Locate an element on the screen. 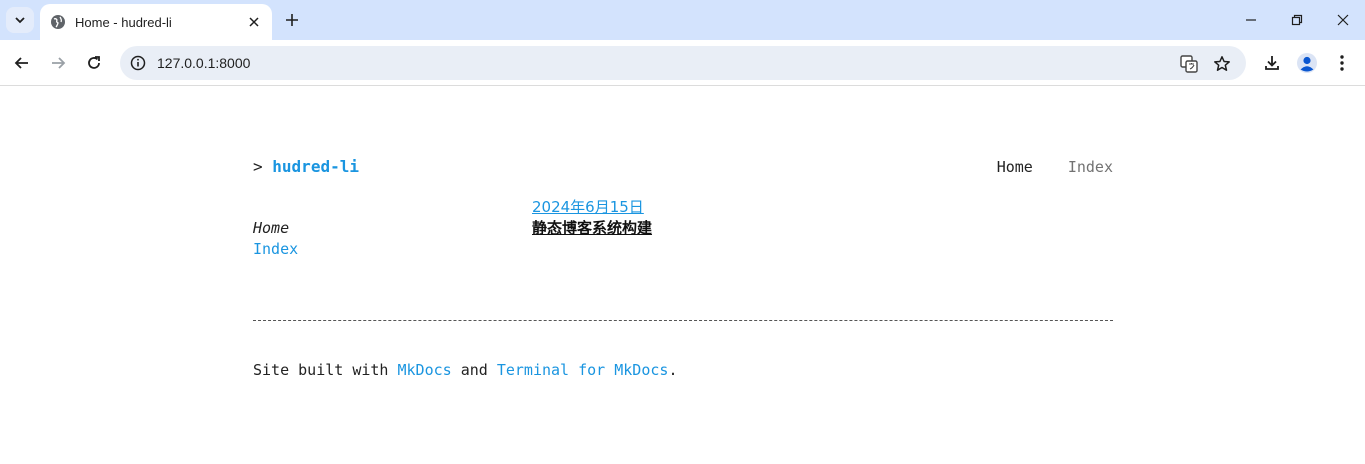 This screenshot has height=464, width=1365. minimize-icon is located at coordinates (1251, 20).